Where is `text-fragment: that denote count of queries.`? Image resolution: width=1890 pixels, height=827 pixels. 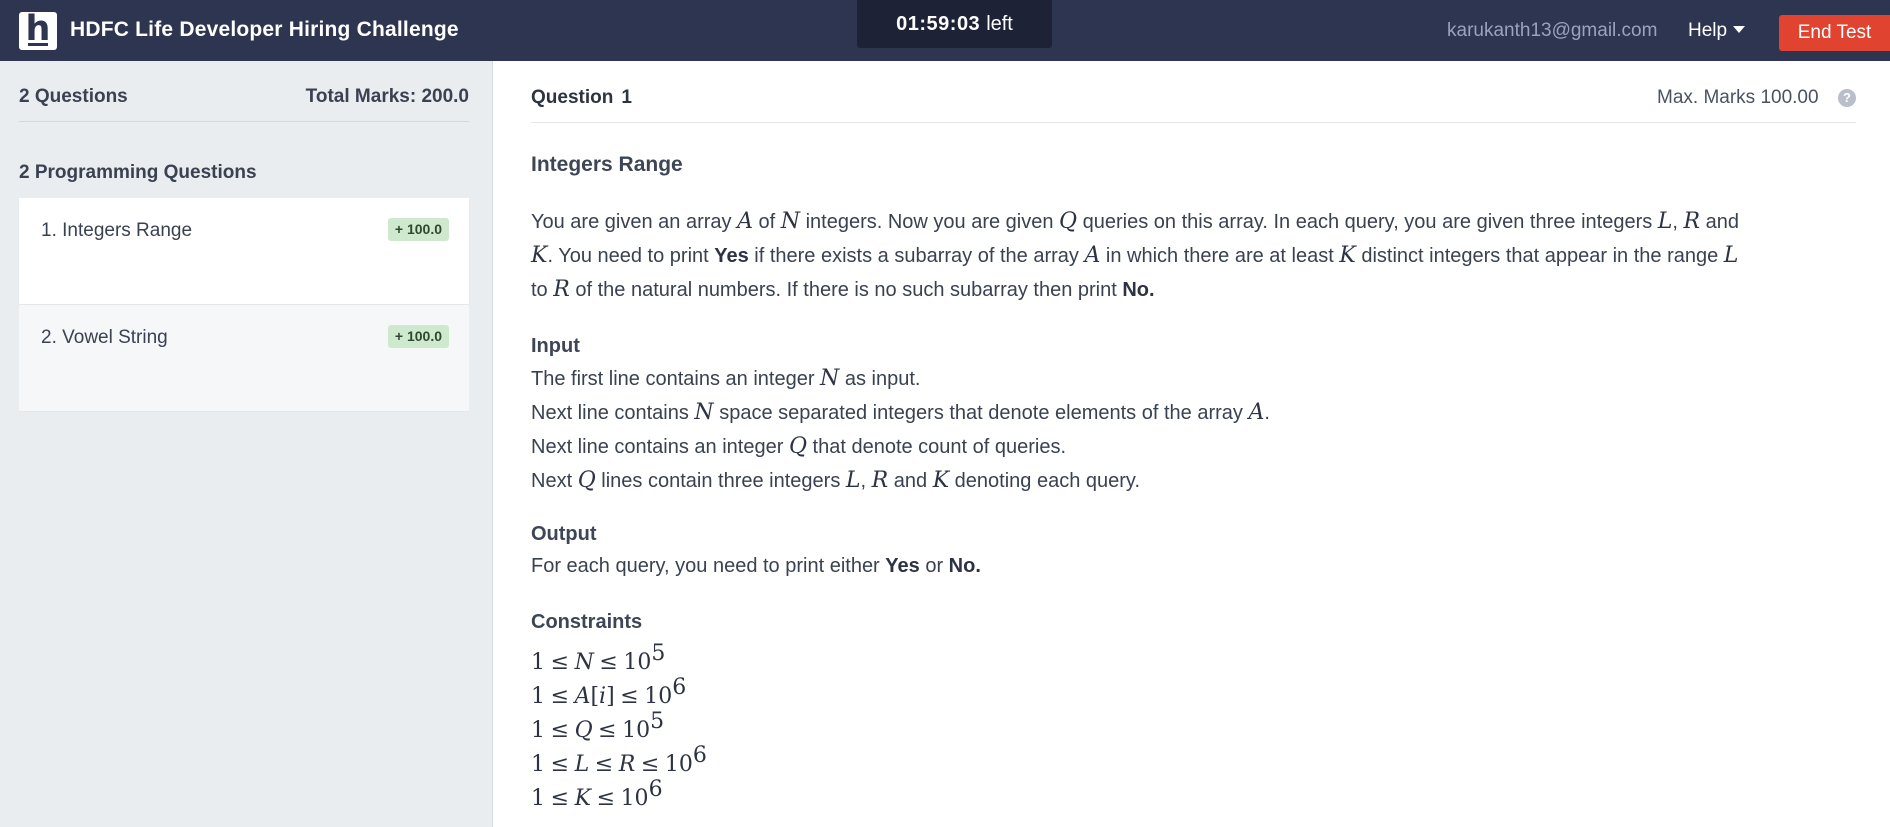 text-fragment: that denote count of queries. is located at coordinates (936, 447).